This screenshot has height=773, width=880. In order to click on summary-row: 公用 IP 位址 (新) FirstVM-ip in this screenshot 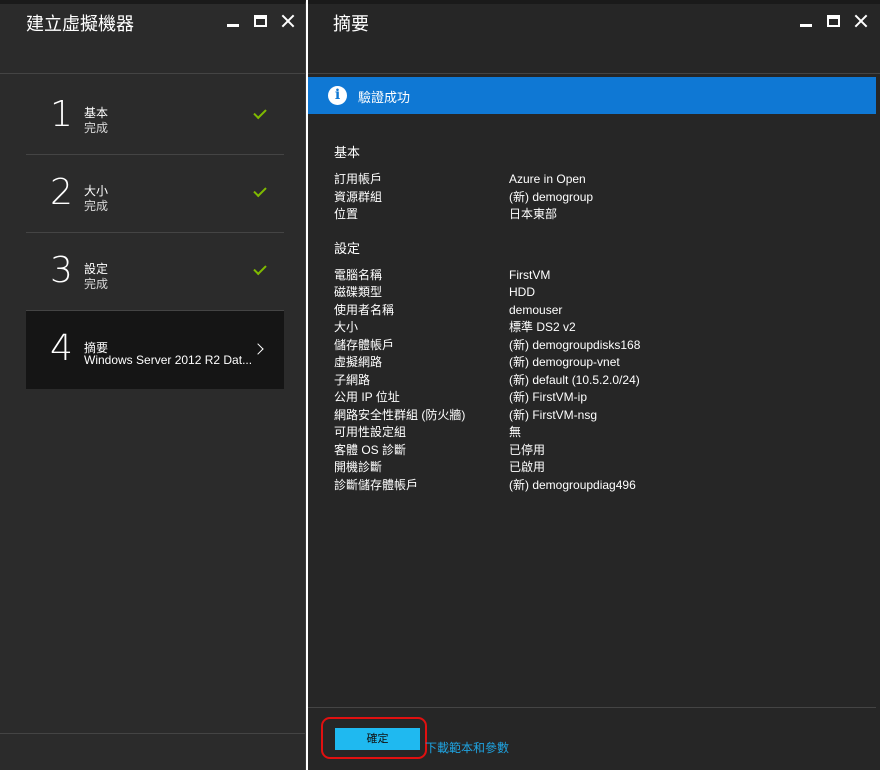, I will do `click(594, 398)`.